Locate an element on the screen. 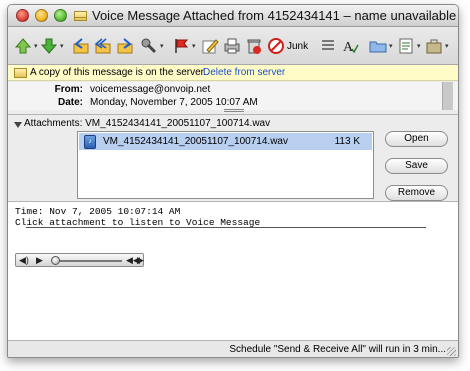  next-message-button: ▾ is located at coordinates (52, 46).